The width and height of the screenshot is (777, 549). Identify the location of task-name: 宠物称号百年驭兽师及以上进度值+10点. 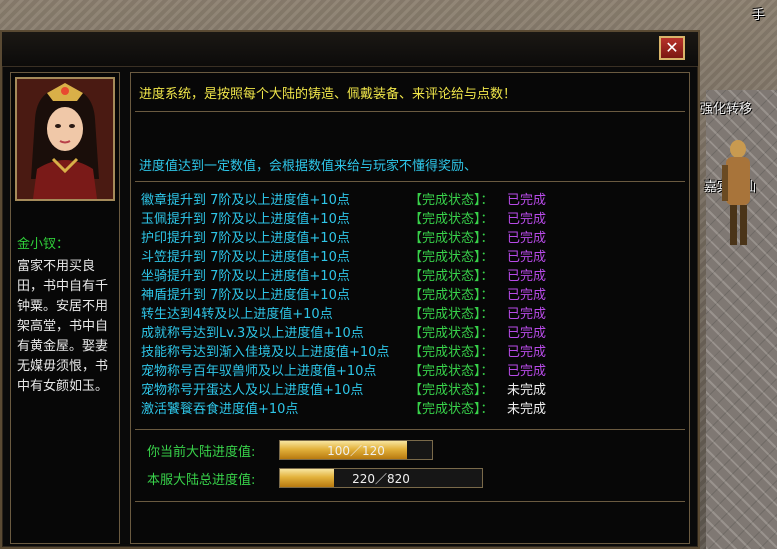
(259, 371).